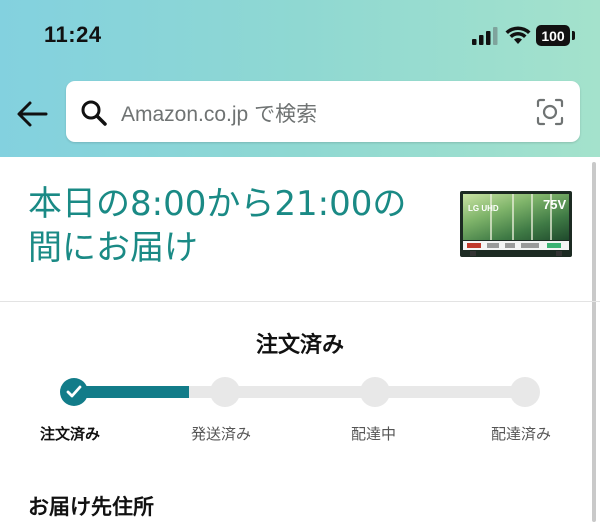 Image resolution: width=600 pixels, height=530 pixels. What do you see at coordinates (518, 35) in the screenshot?
I see `wifi-icon` at bounding box center [518, 35].